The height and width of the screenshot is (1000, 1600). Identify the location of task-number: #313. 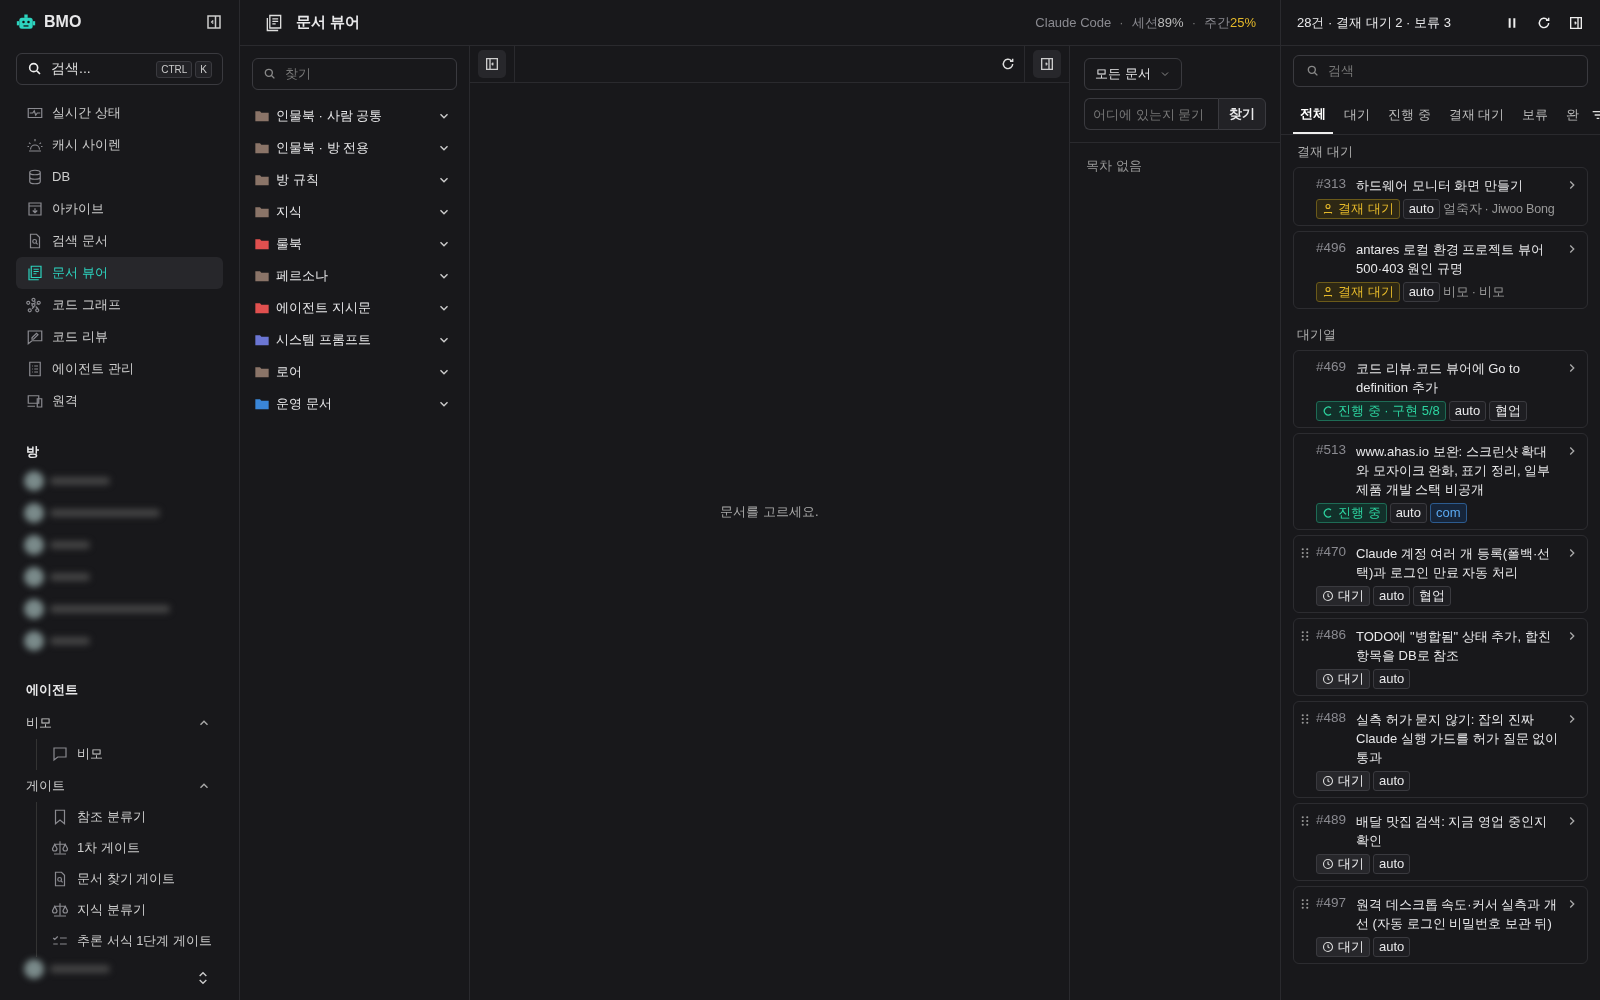
(1332, 183).